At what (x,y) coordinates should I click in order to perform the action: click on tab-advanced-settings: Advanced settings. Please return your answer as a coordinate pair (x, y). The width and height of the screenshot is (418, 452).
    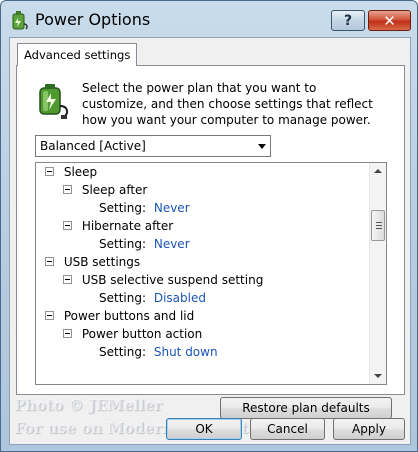
    Looking at the image, I should click on (77, 54).